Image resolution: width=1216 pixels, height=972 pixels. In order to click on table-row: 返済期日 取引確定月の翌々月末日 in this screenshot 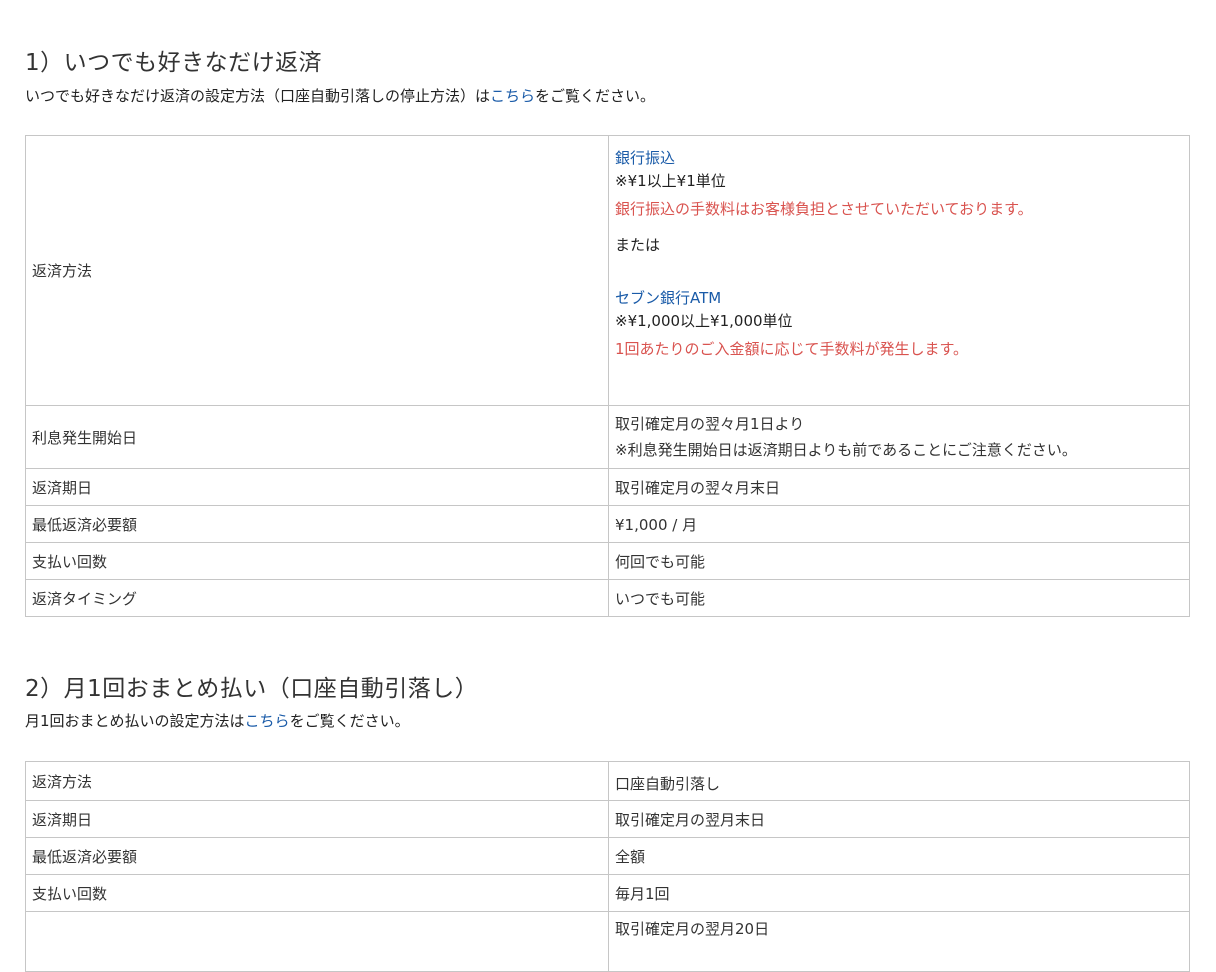, I will do `click(607, 487)`.